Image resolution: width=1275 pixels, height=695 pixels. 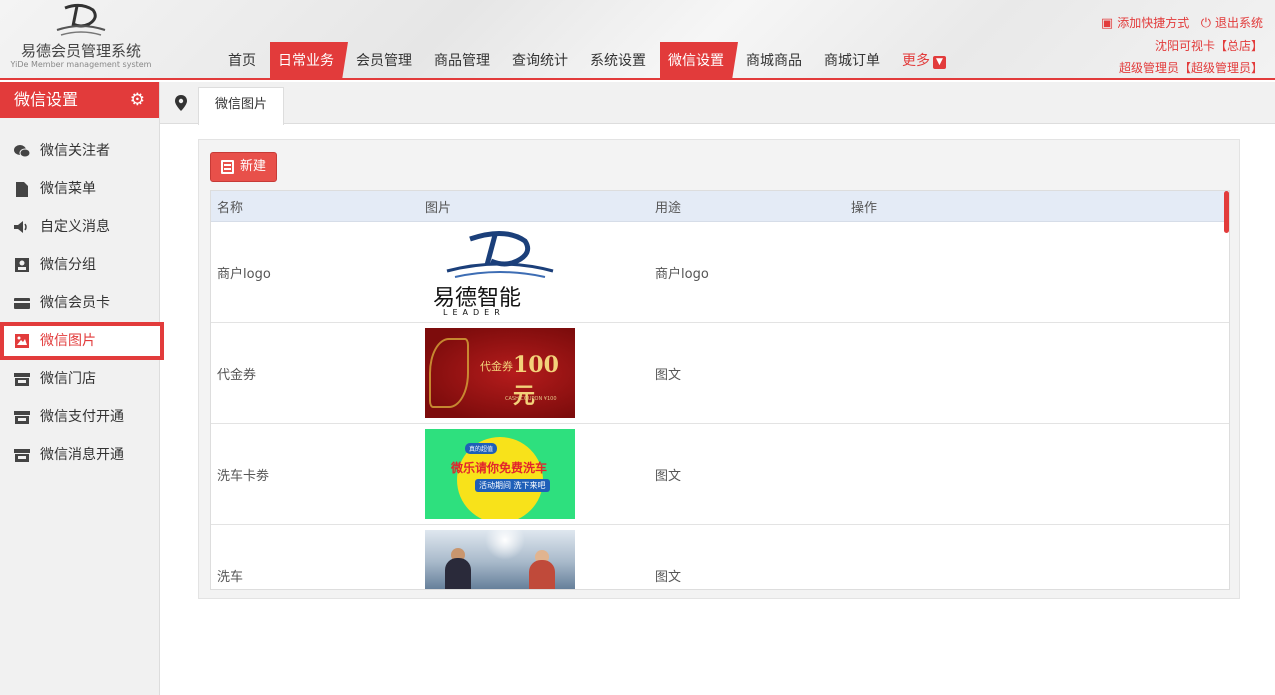 I want to click on location-pin-icon, so click(x=181, y=103).